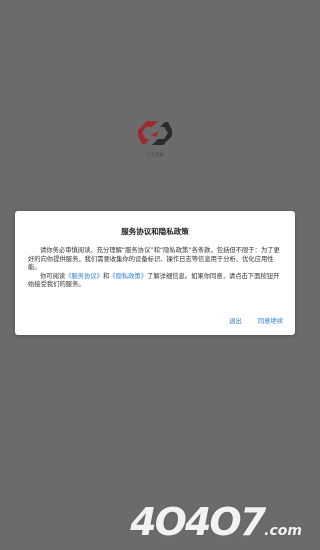 The height and width of the screenshot is (550, 320). I want to click on app-logo: 三七互娱, so click(155, 138).